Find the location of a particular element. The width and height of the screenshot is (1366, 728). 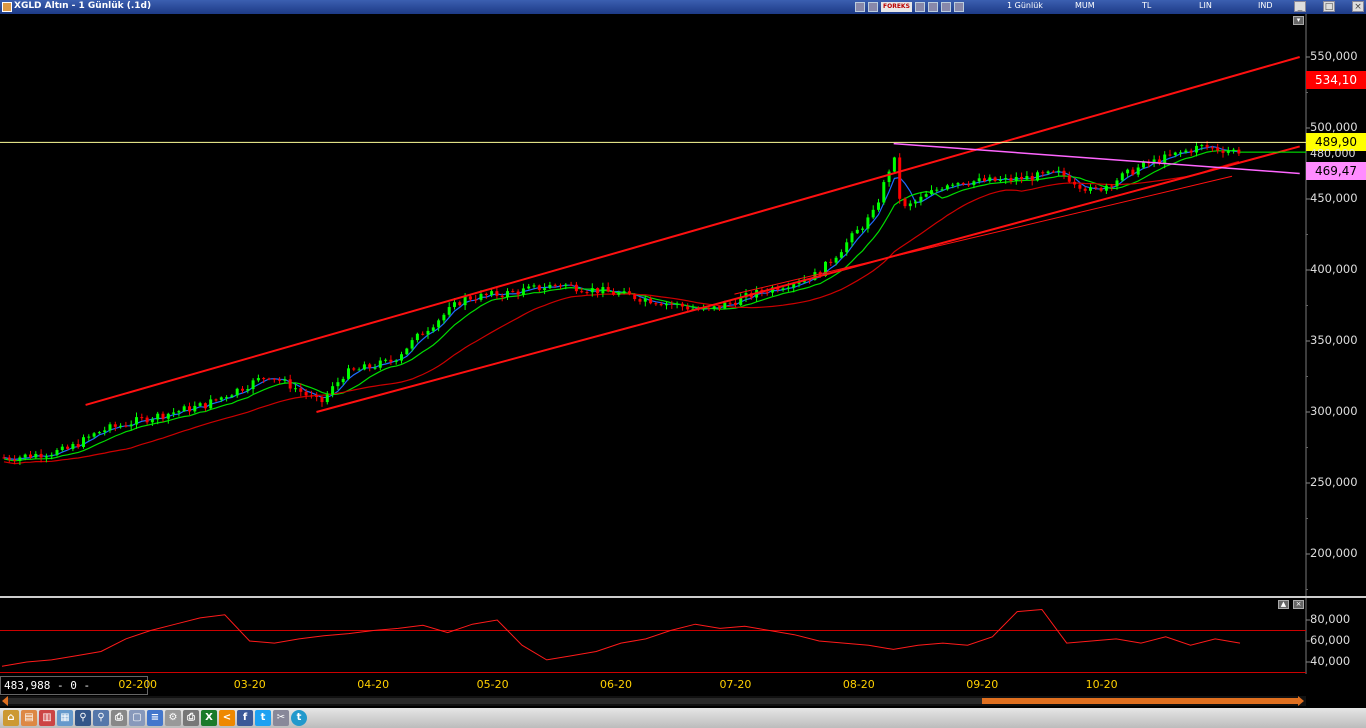

printer-icon: ⎙ is located at coordinates (191, 718).